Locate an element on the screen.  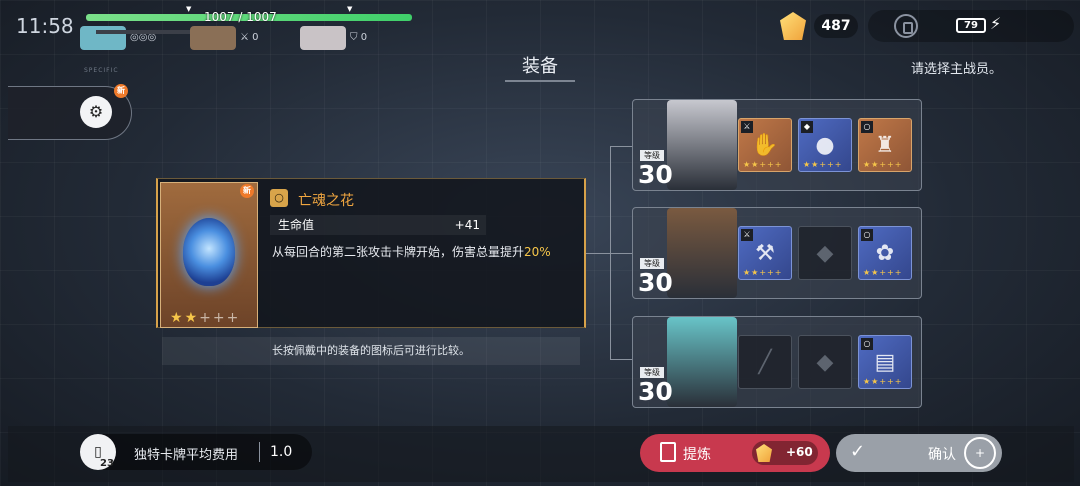
equipment-slot: ╱ is located at coordinates (765, 362).